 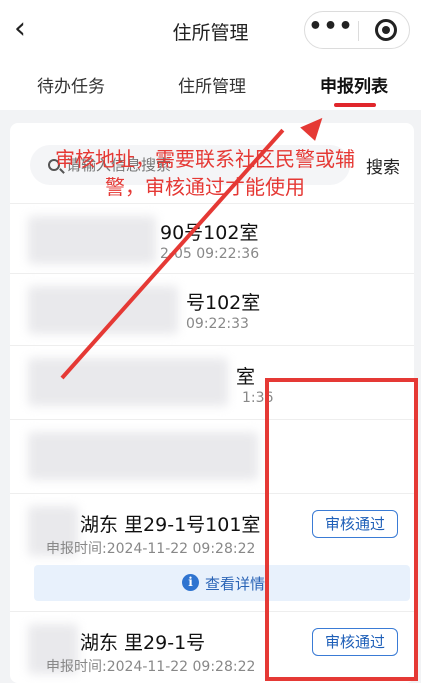 I want to click on list-item-address: 号102室, so click(x=223, y=303).